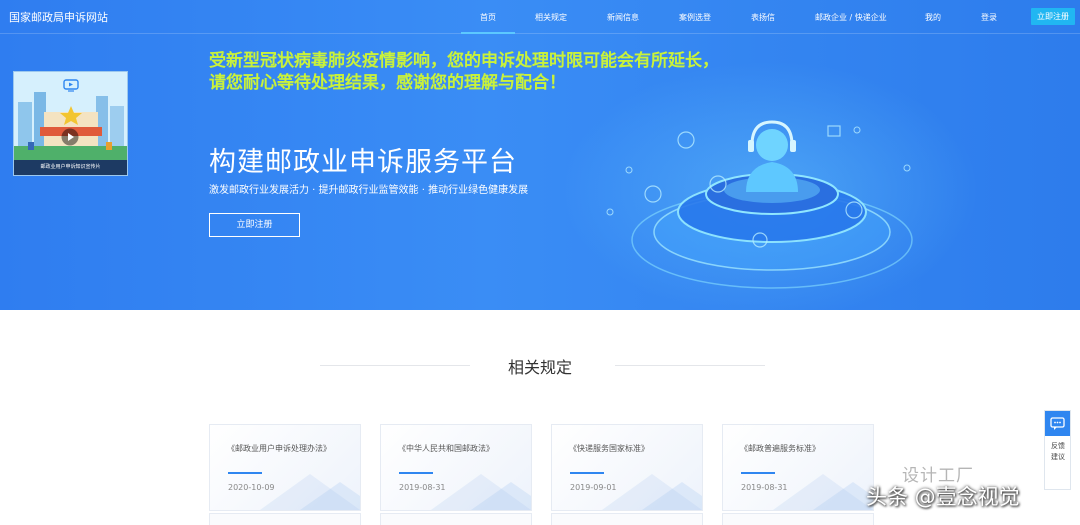  What do you see at coordinates (58, 17) in the screenshot?
I see `site-title: 国家邮政局申诉网站` at bounding box center [58, 17].